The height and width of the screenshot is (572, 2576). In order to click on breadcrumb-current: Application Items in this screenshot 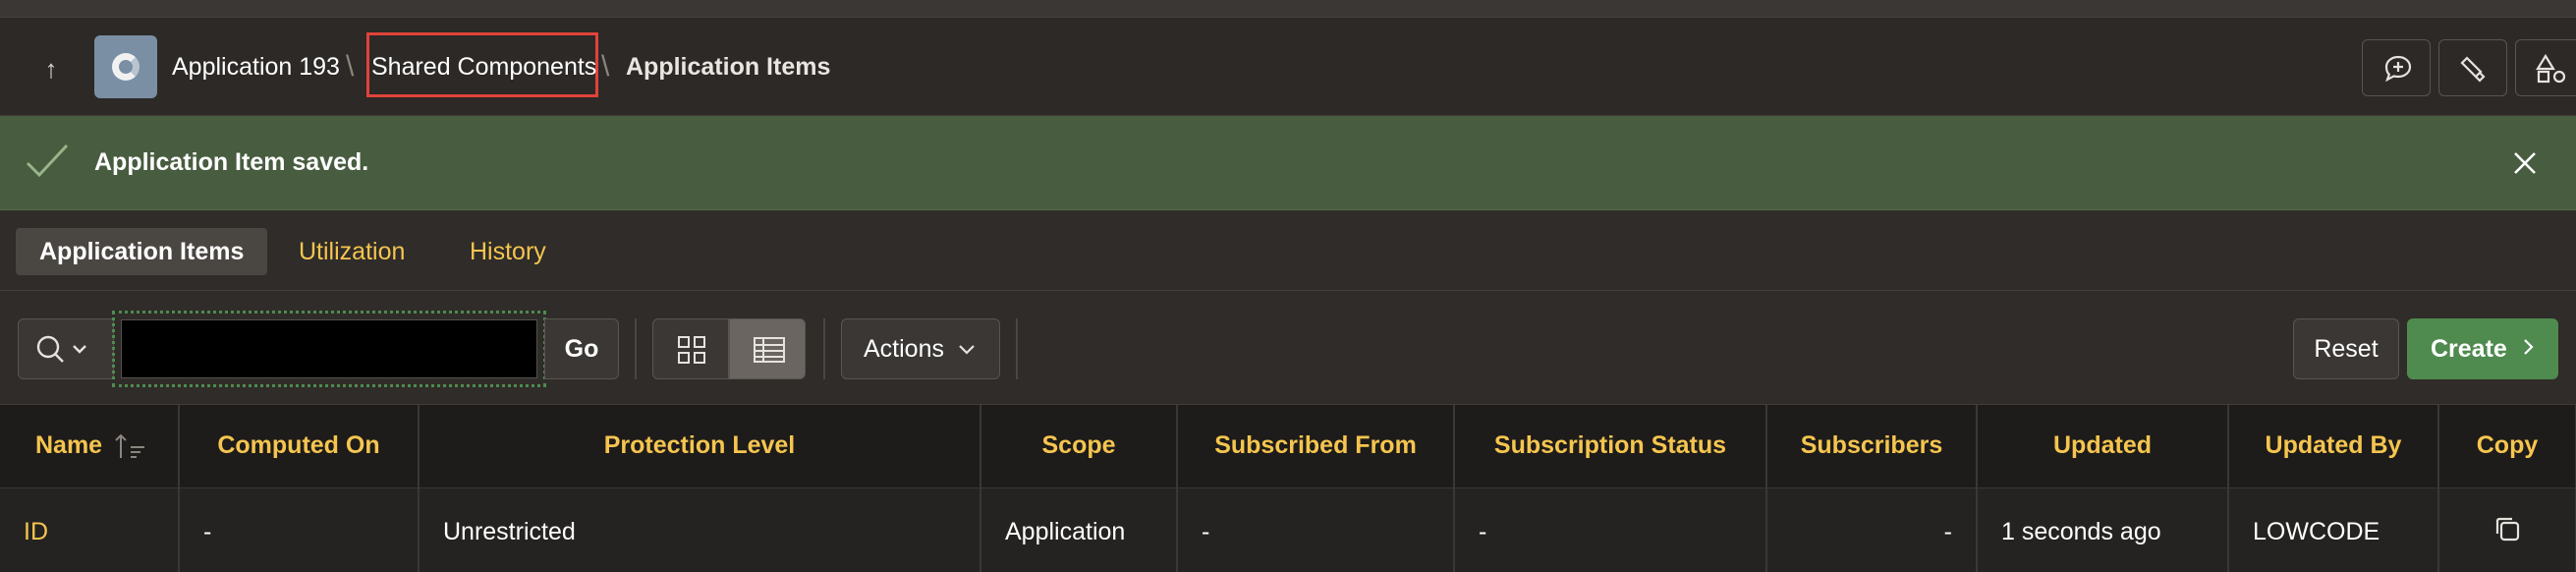, I will do `click(728, 67)`.